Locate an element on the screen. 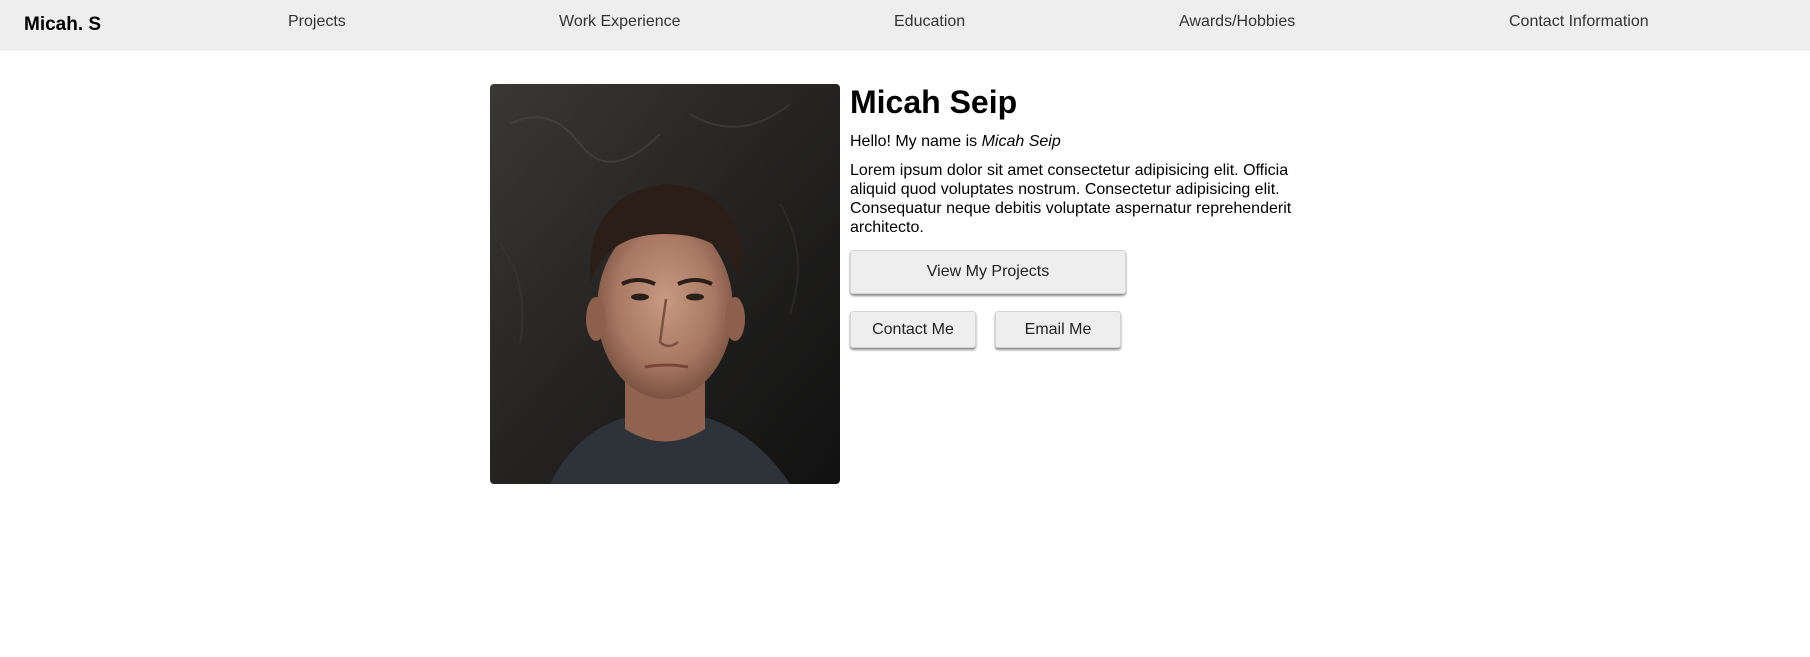 This screenshot has width=1810, height=657. portrait-photo-icon is located at coordinates (665, 284).